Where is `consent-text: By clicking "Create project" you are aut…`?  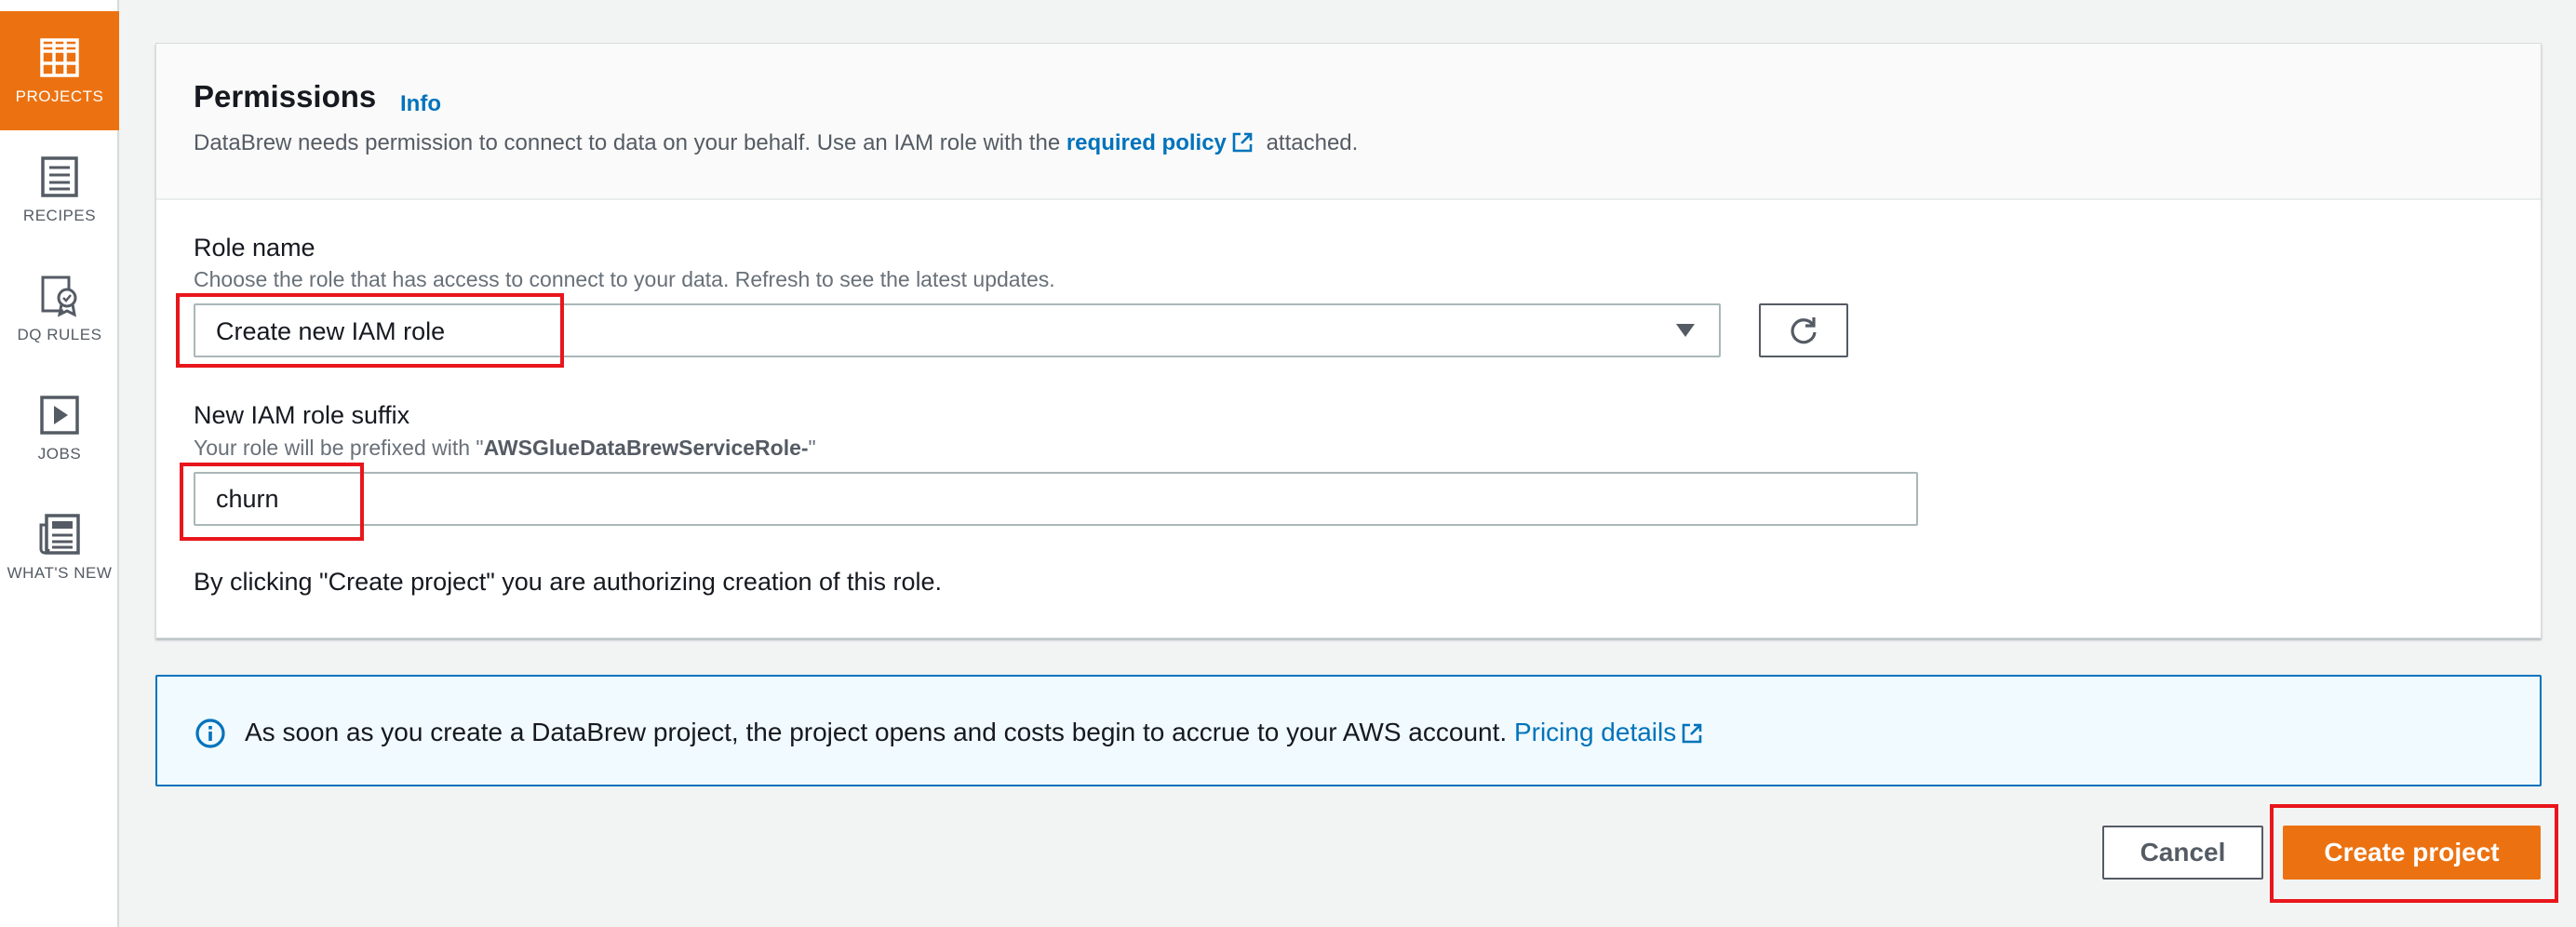
consent-text: By clicking "Create project" you are aut… is located at coordinates (568, 582).